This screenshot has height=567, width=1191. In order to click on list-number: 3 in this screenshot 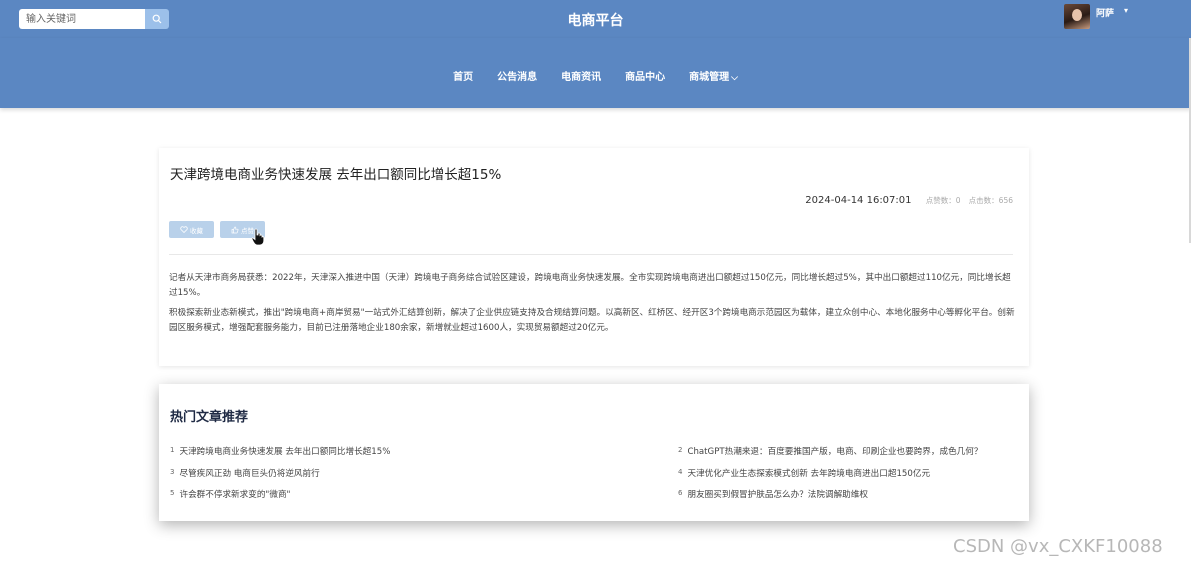, I will do `click(172, 472)`.